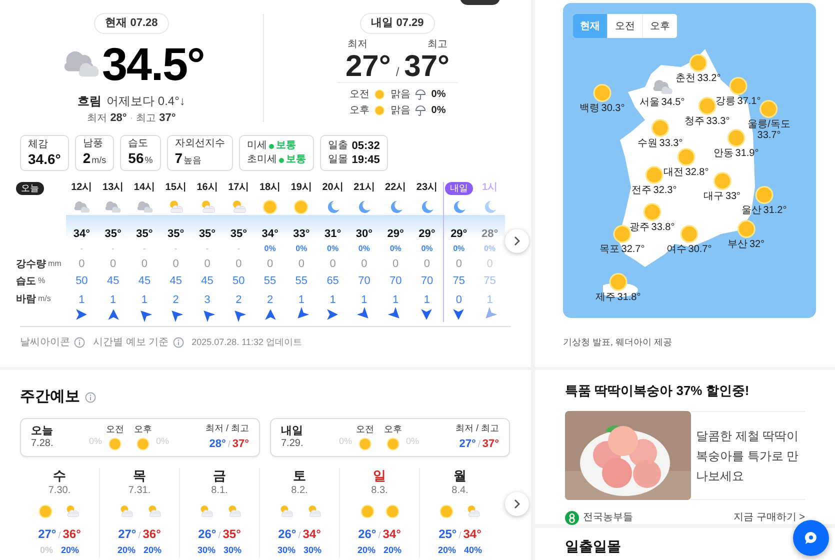 The width and height of the screenshot is (835, 560). What do you see at coordinates (379, 490) in the screenshot?
I see `date-label: 8.3.` at bounding box center [379, 490].